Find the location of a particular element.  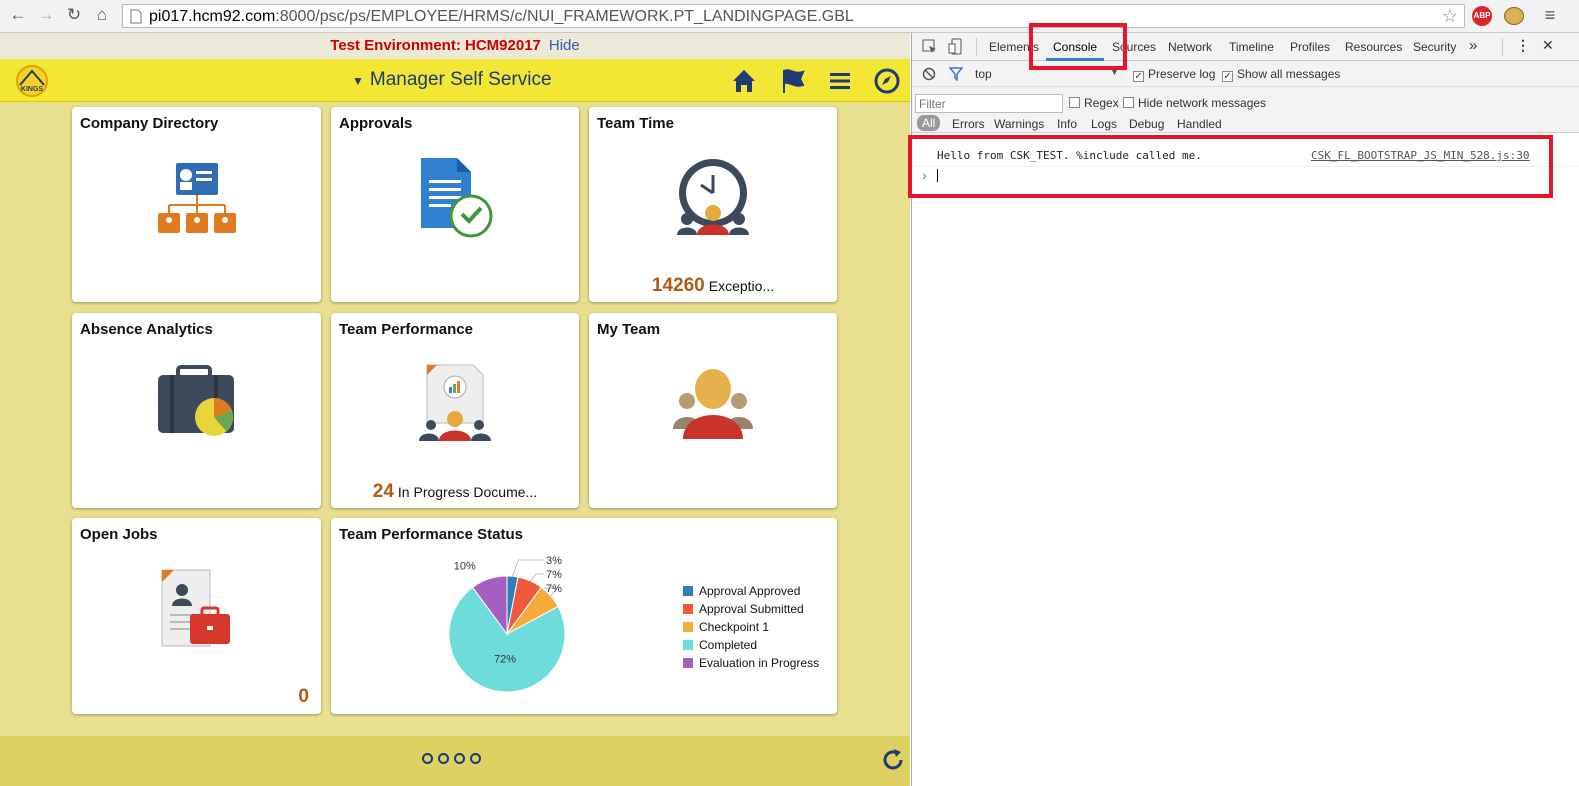

filter-icon is located at coordinates (956, 74).